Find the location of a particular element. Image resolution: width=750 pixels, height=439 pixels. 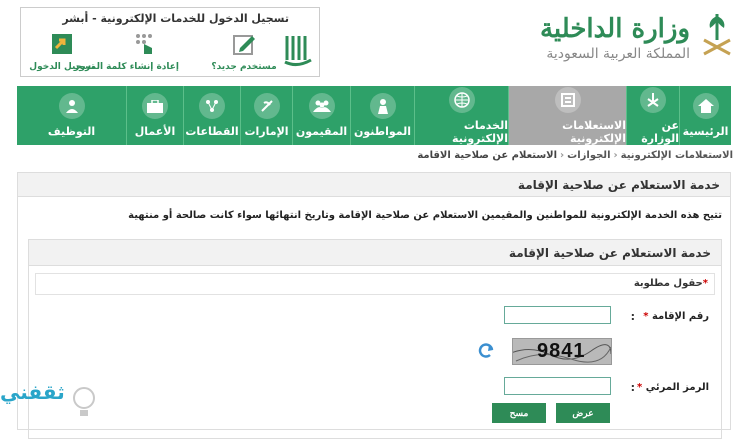

captcha-label: الرمز المرئي * is located at coordinates (673, 387).